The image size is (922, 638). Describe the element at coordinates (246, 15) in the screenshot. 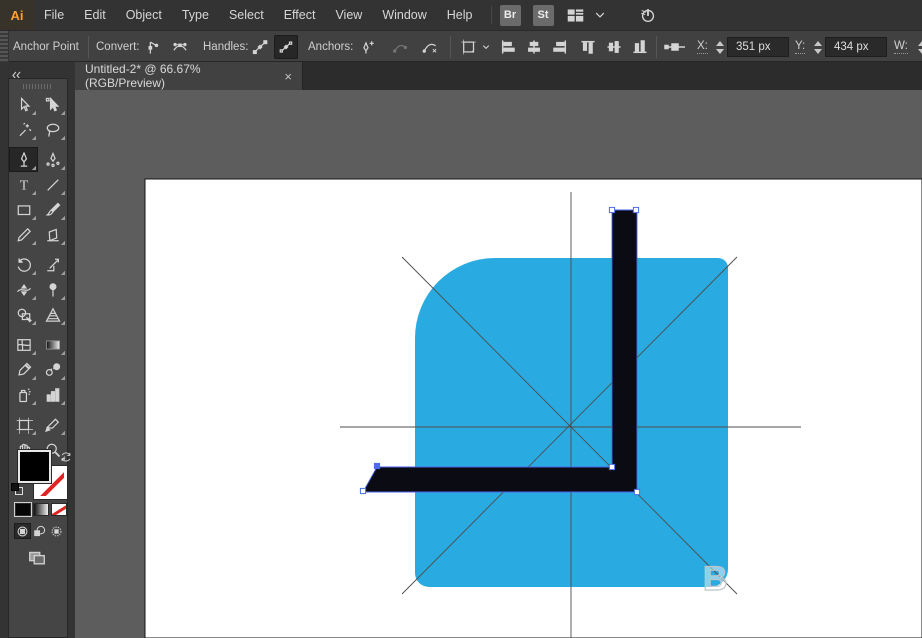

I see `menu-select: Select` at that location.